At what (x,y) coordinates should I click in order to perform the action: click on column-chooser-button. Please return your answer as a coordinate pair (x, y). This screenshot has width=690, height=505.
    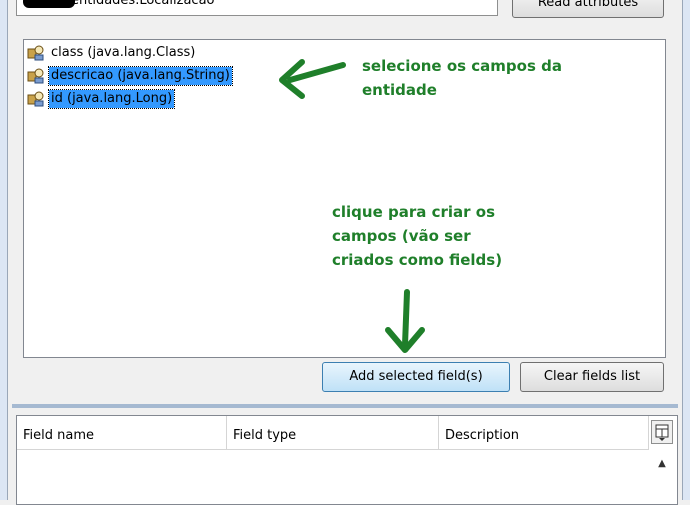
    Looking at the image, I should click on (662, 432).